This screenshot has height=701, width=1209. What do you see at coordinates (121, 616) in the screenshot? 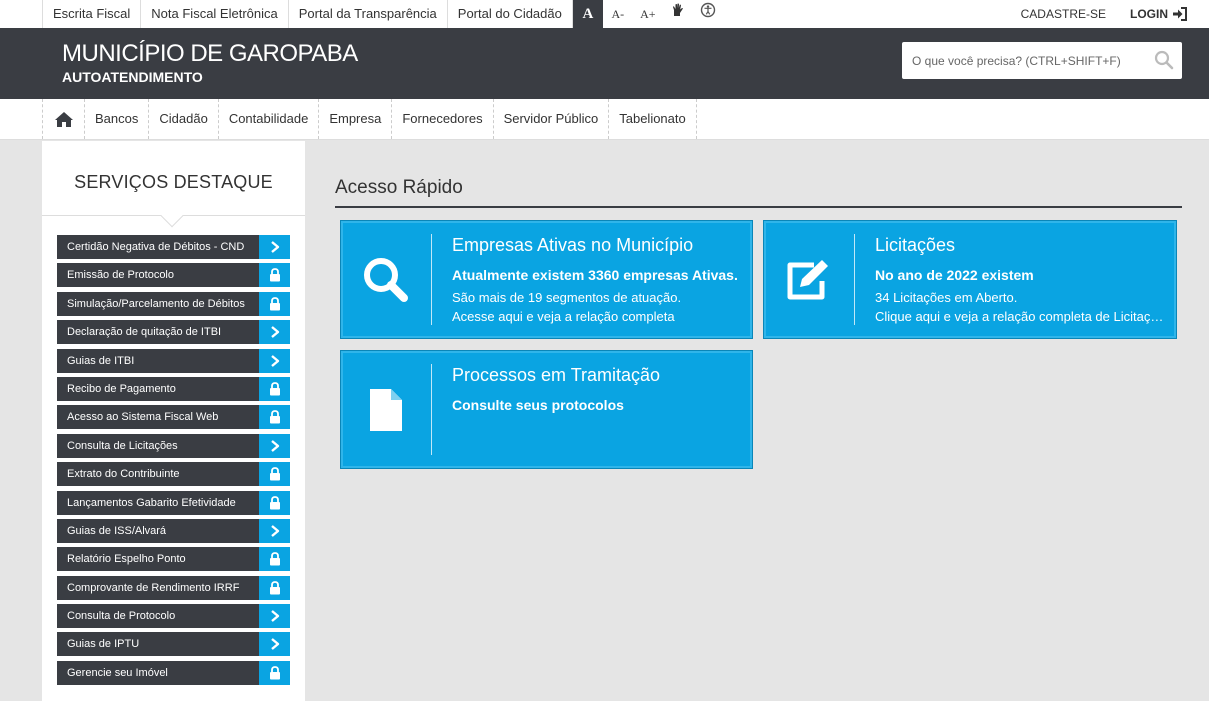
I see `service-label: Consulta de Protocolo` at bounding box center [121, 616].